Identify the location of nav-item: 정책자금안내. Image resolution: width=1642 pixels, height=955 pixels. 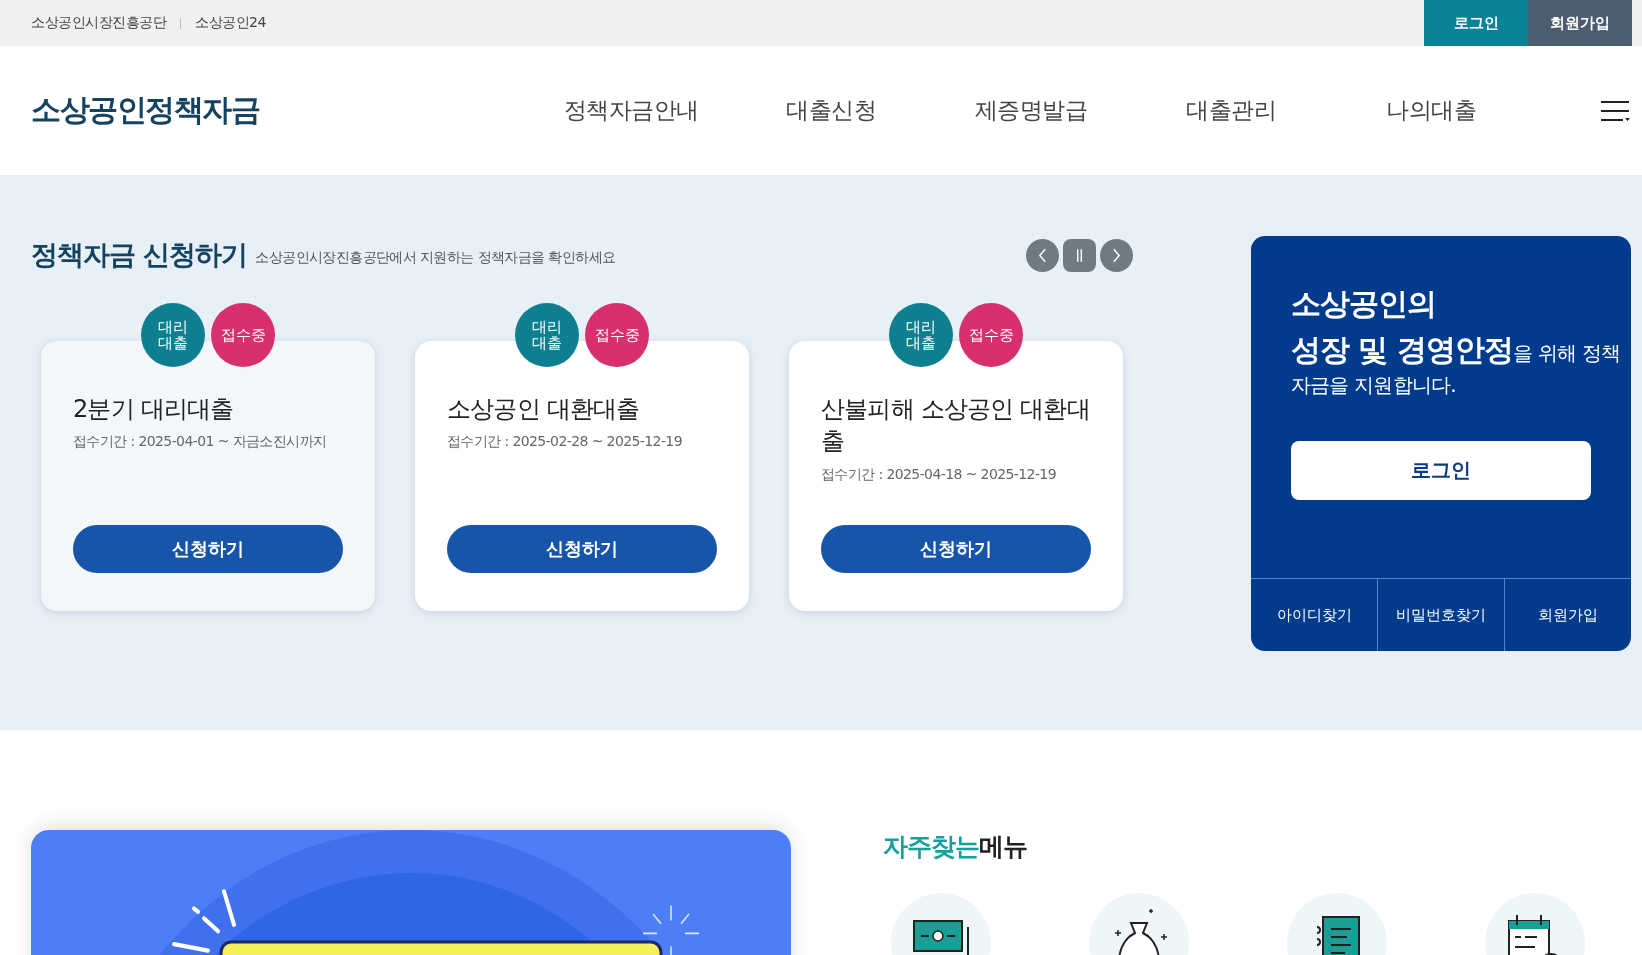
(631, 110).